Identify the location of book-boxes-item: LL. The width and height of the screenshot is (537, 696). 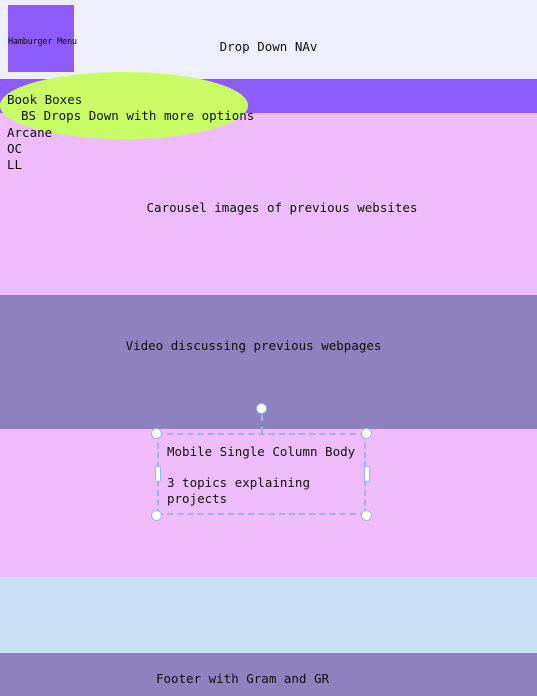
(15, 164).